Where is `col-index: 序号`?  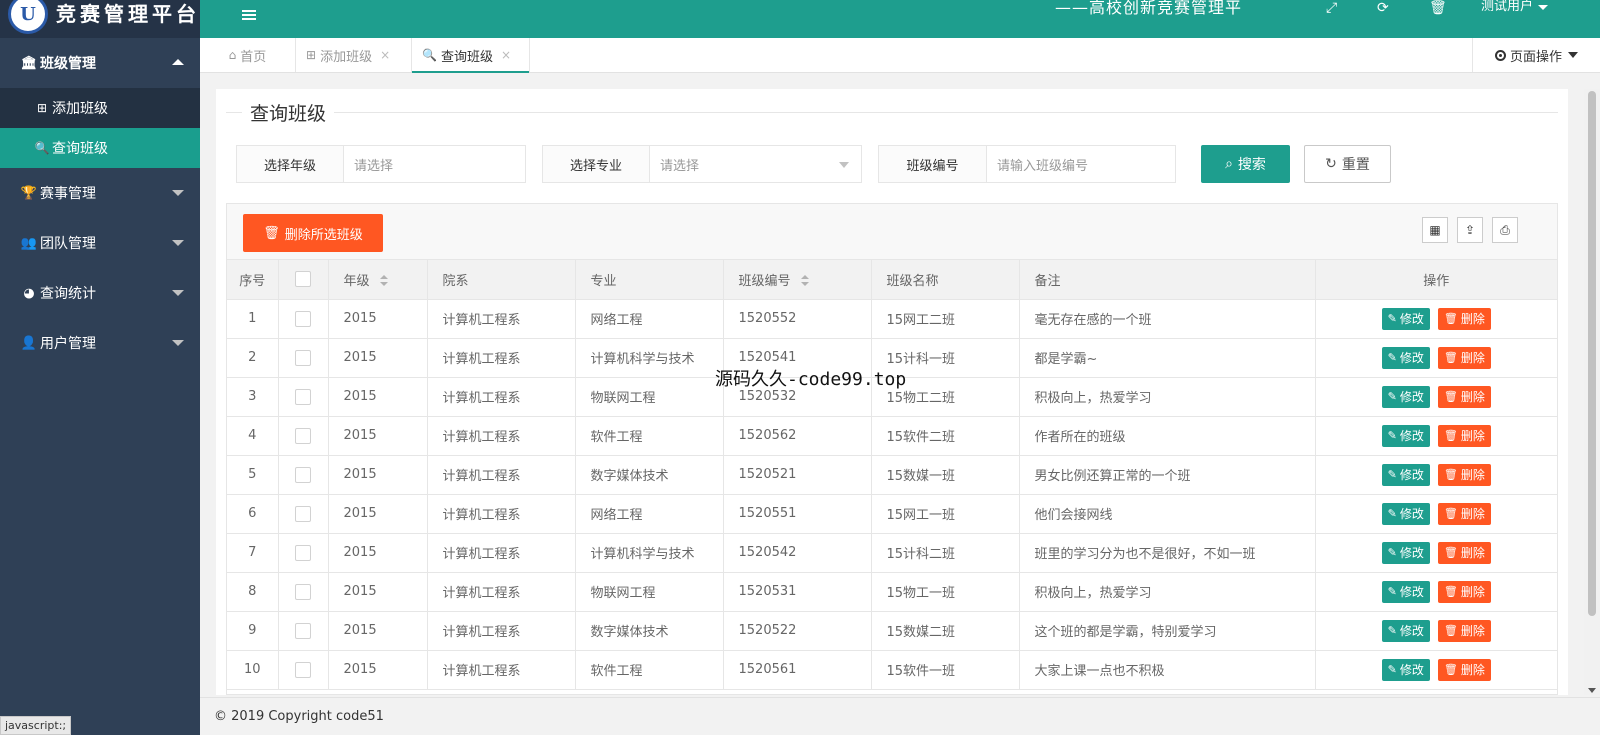 col-index: 序号 is located at coordinates (253, 280).